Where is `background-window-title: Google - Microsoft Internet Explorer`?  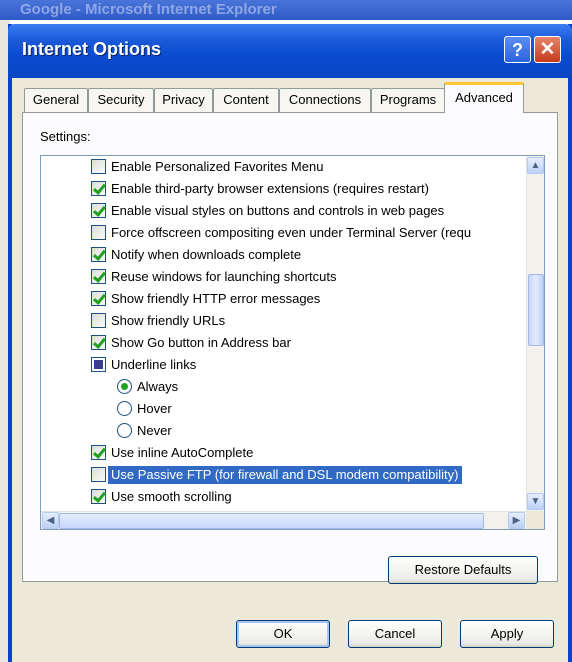 background-window-title: Google - Microsoft Internet Explorer is located at coordinates (148, 9).